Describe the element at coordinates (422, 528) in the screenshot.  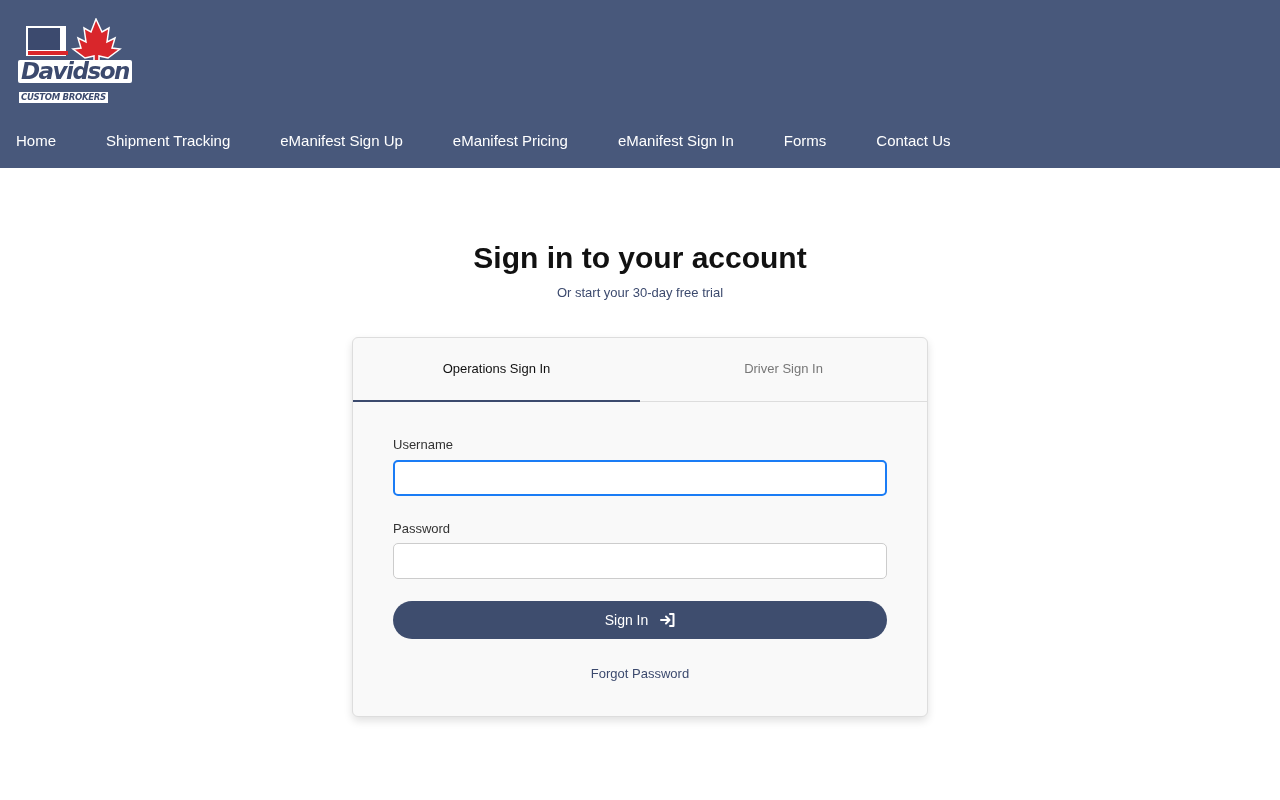
I see `field-label: Password` at that location.